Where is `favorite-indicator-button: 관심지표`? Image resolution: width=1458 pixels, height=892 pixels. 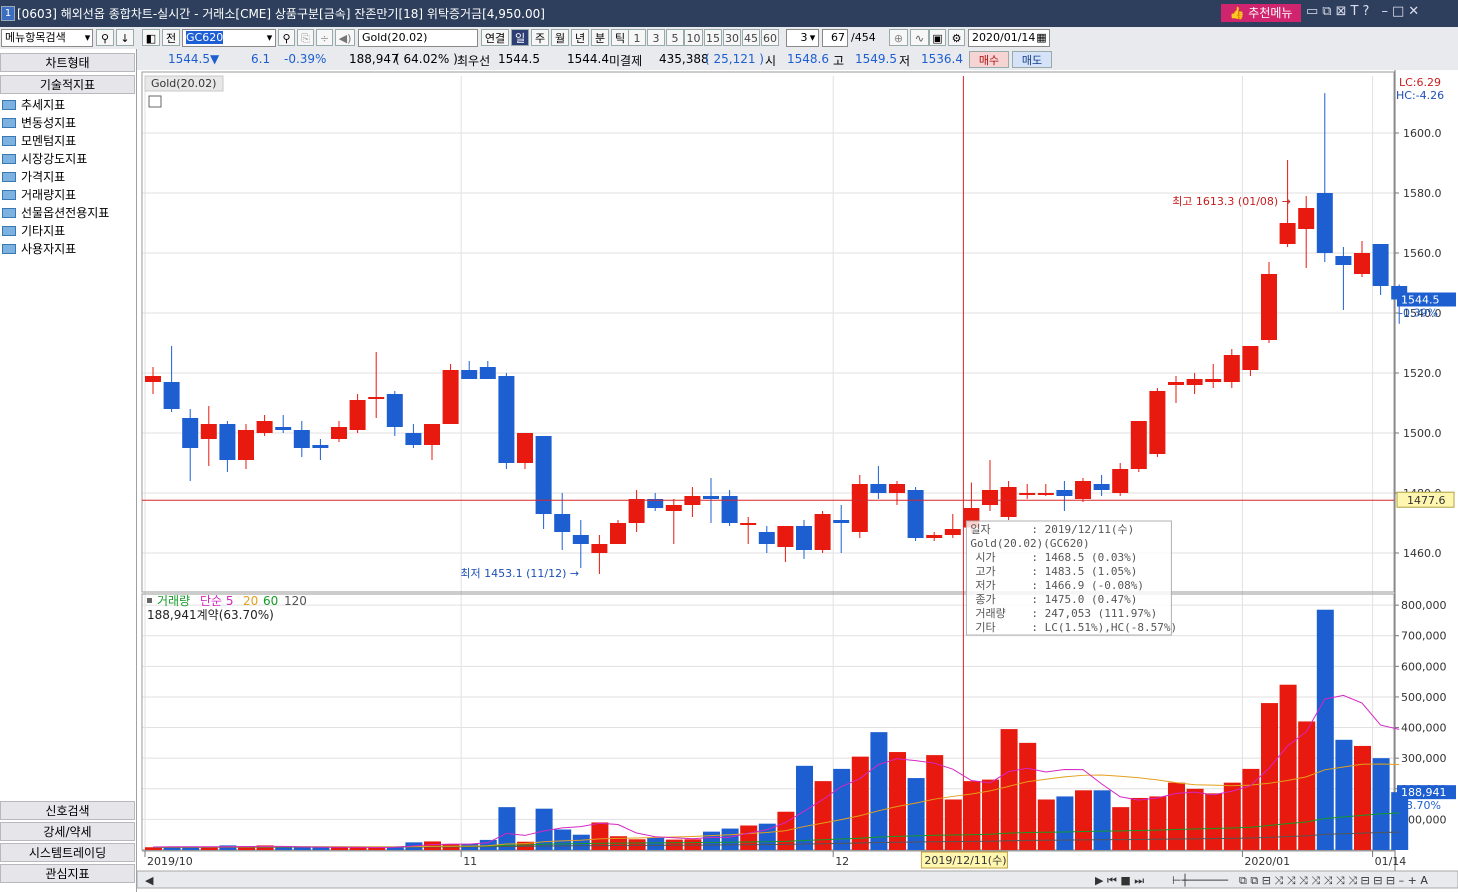
favorite-indicator-button: 관심지표 is located at coordinates (67, 873).